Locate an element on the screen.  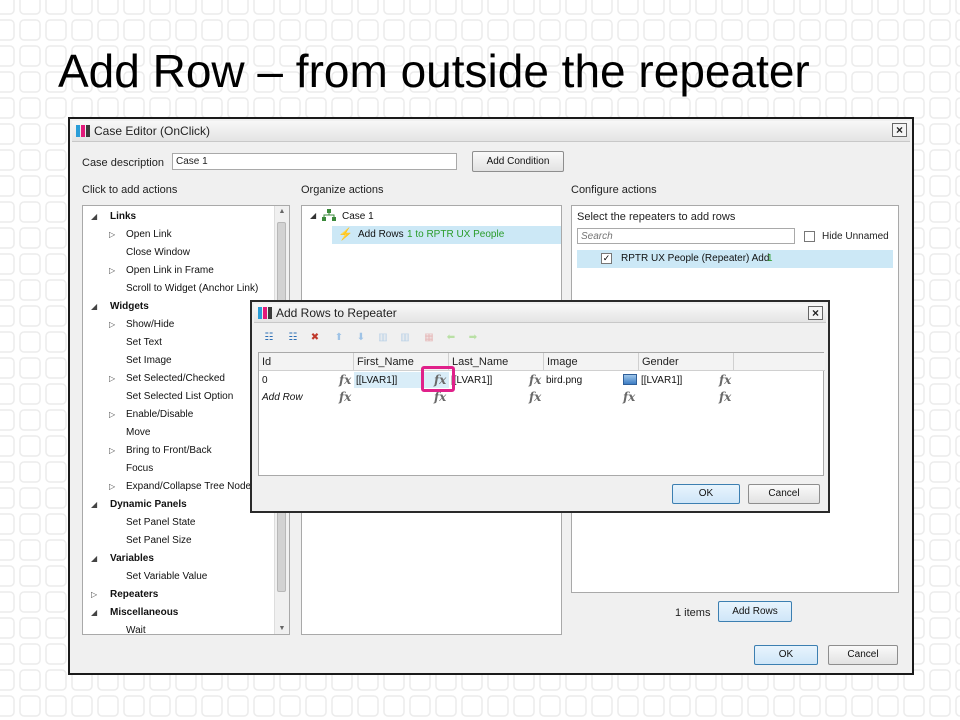
action-item: Move is located at coordinates (138, 432).